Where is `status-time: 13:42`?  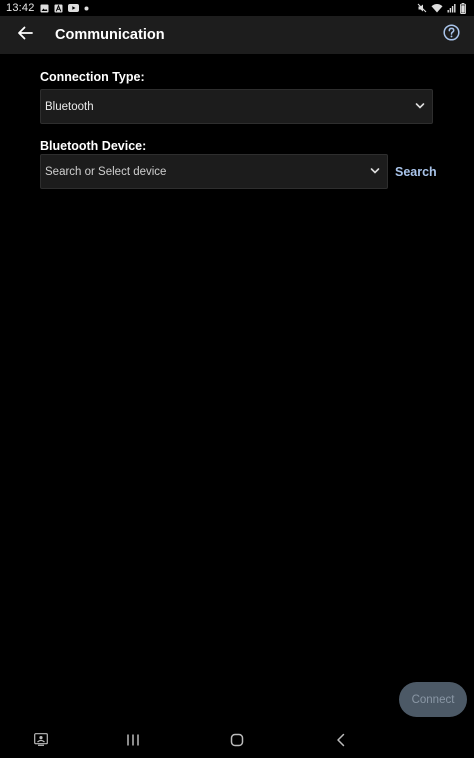 status-time: 13:42 is located at coordinates (20, 8).